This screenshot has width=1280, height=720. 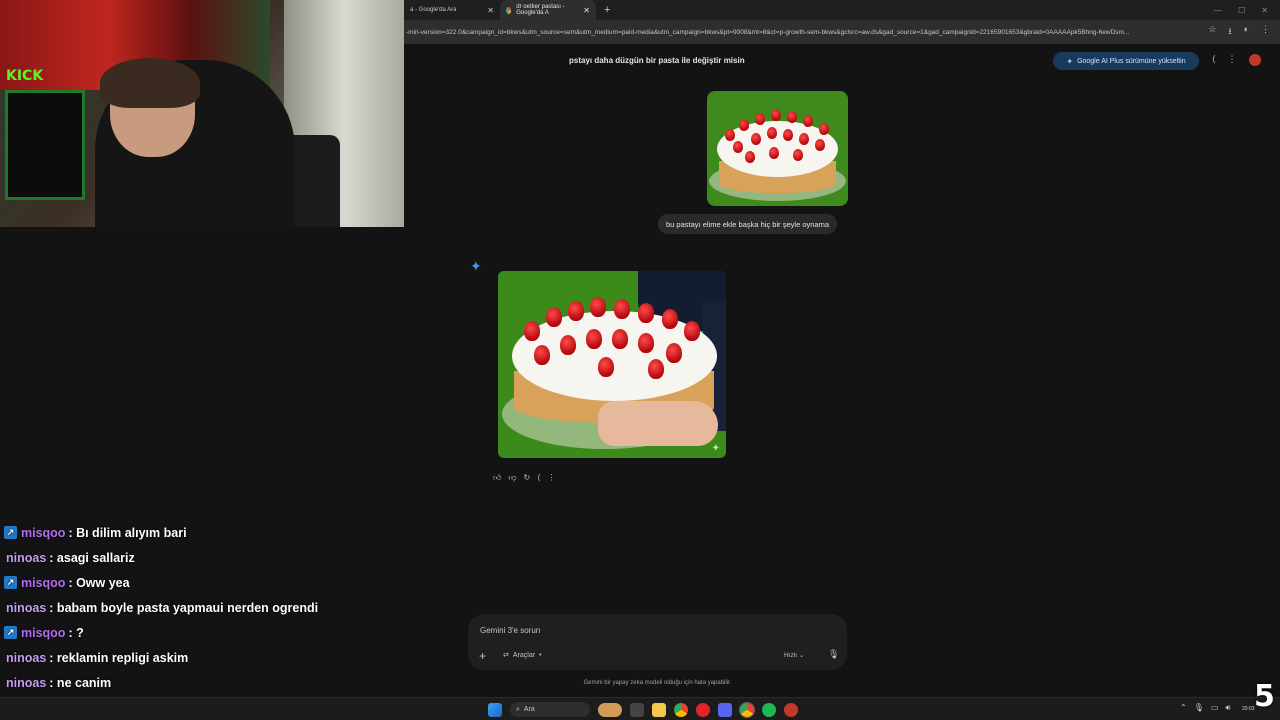 I want to click on spotify-icon, so click(x=769, y=709).